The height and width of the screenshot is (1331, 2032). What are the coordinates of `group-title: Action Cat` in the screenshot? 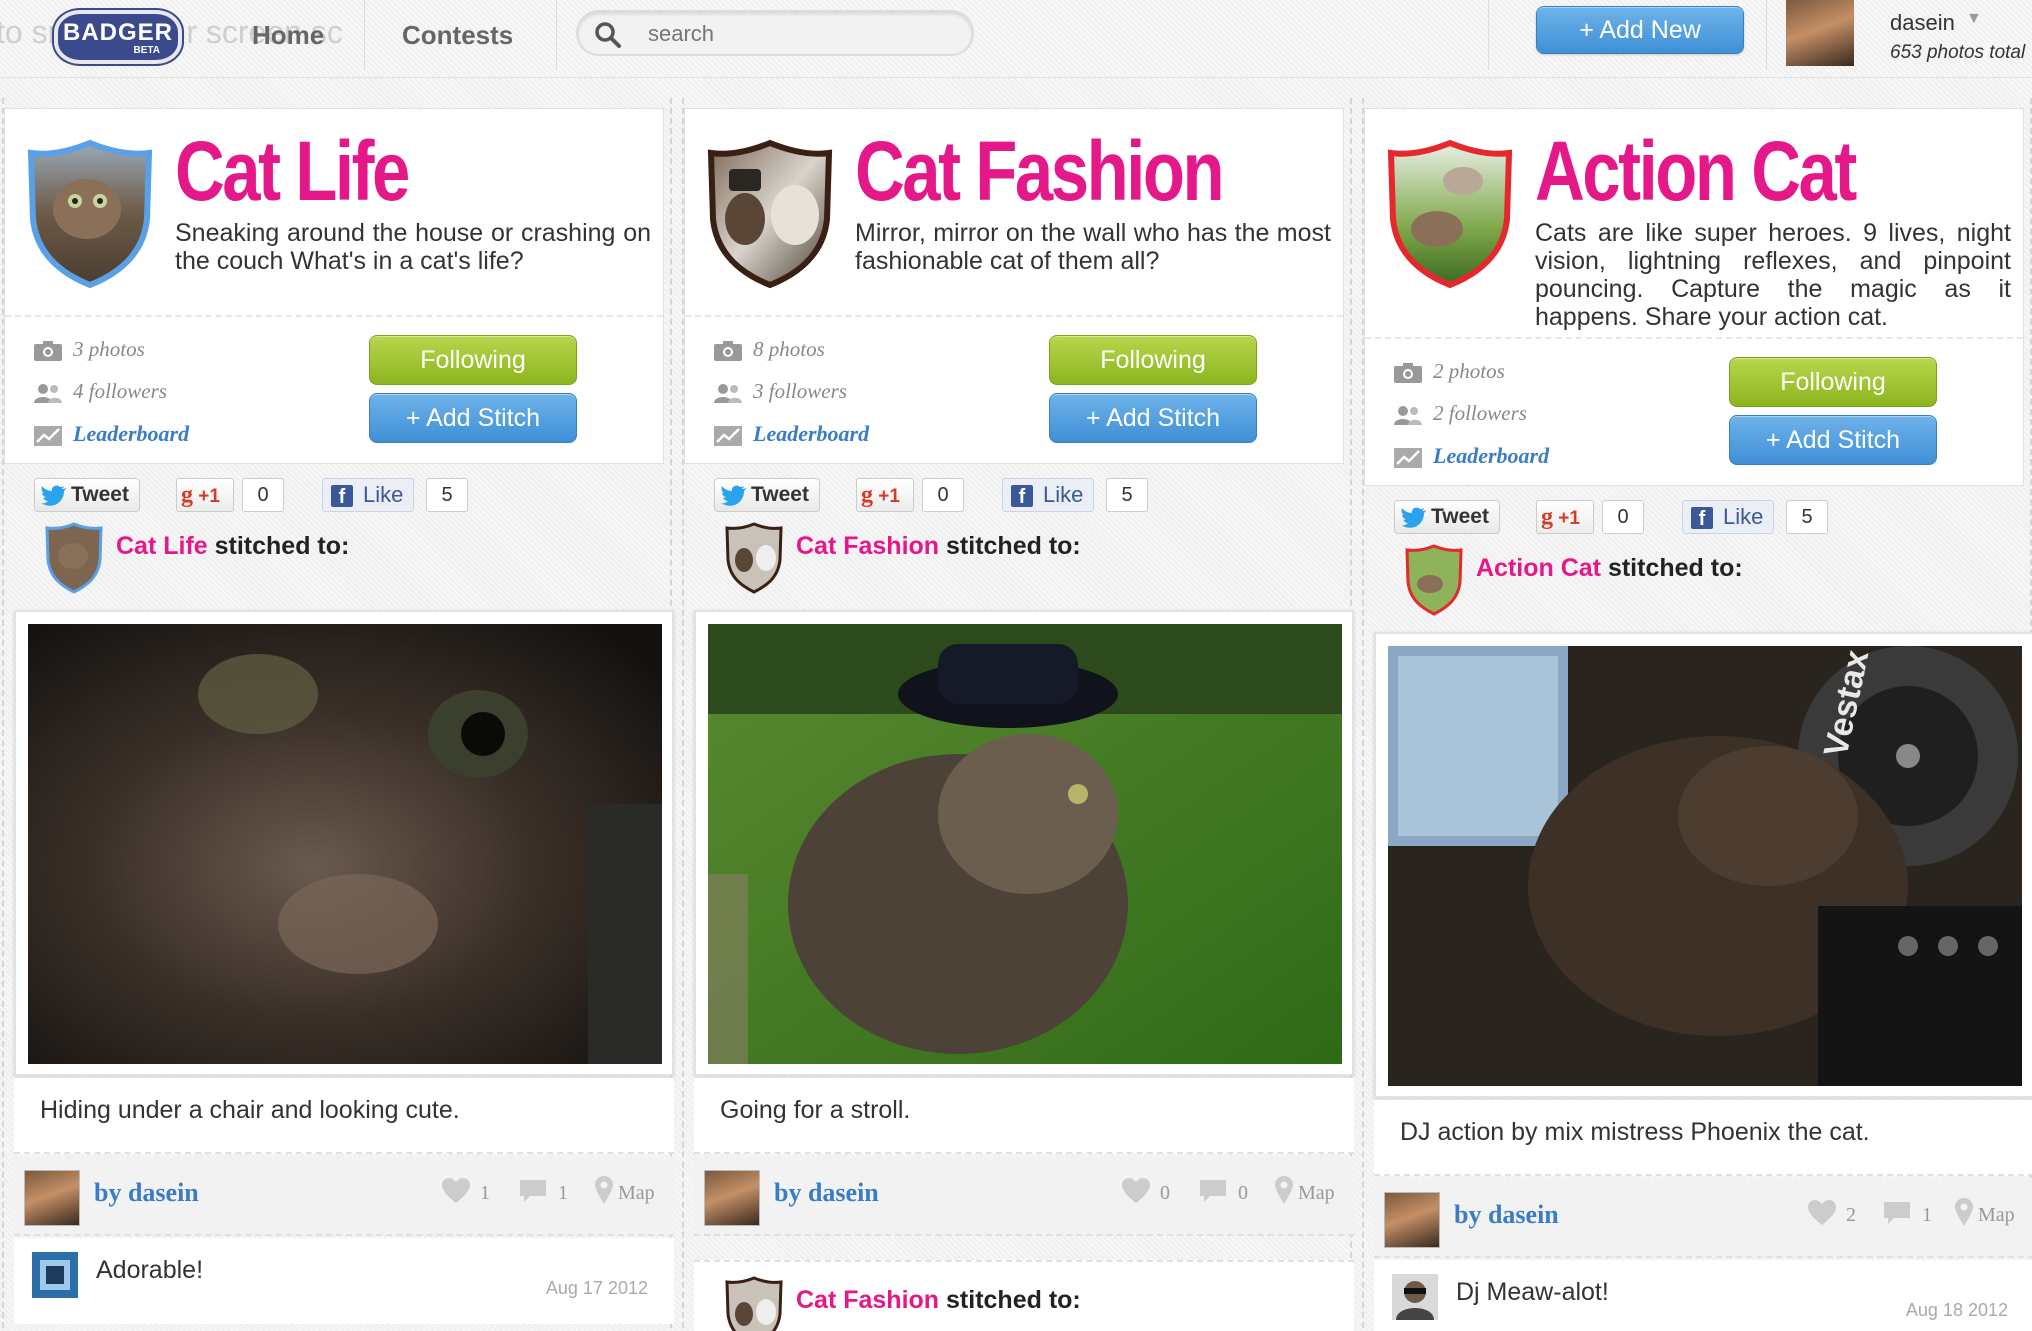 It's located at (1696, 171).